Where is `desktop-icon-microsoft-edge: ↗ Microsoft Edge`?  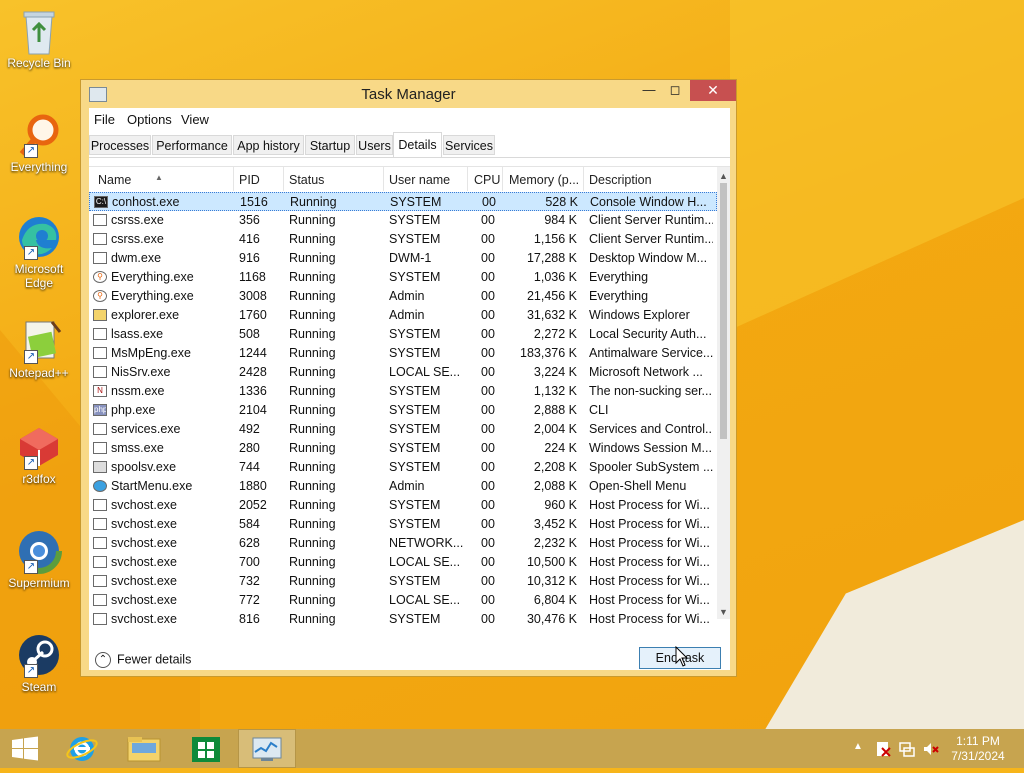
desktop-icon-microsoft-edge: ↗ Microsoft Edge is located at coordinates (39, 252).